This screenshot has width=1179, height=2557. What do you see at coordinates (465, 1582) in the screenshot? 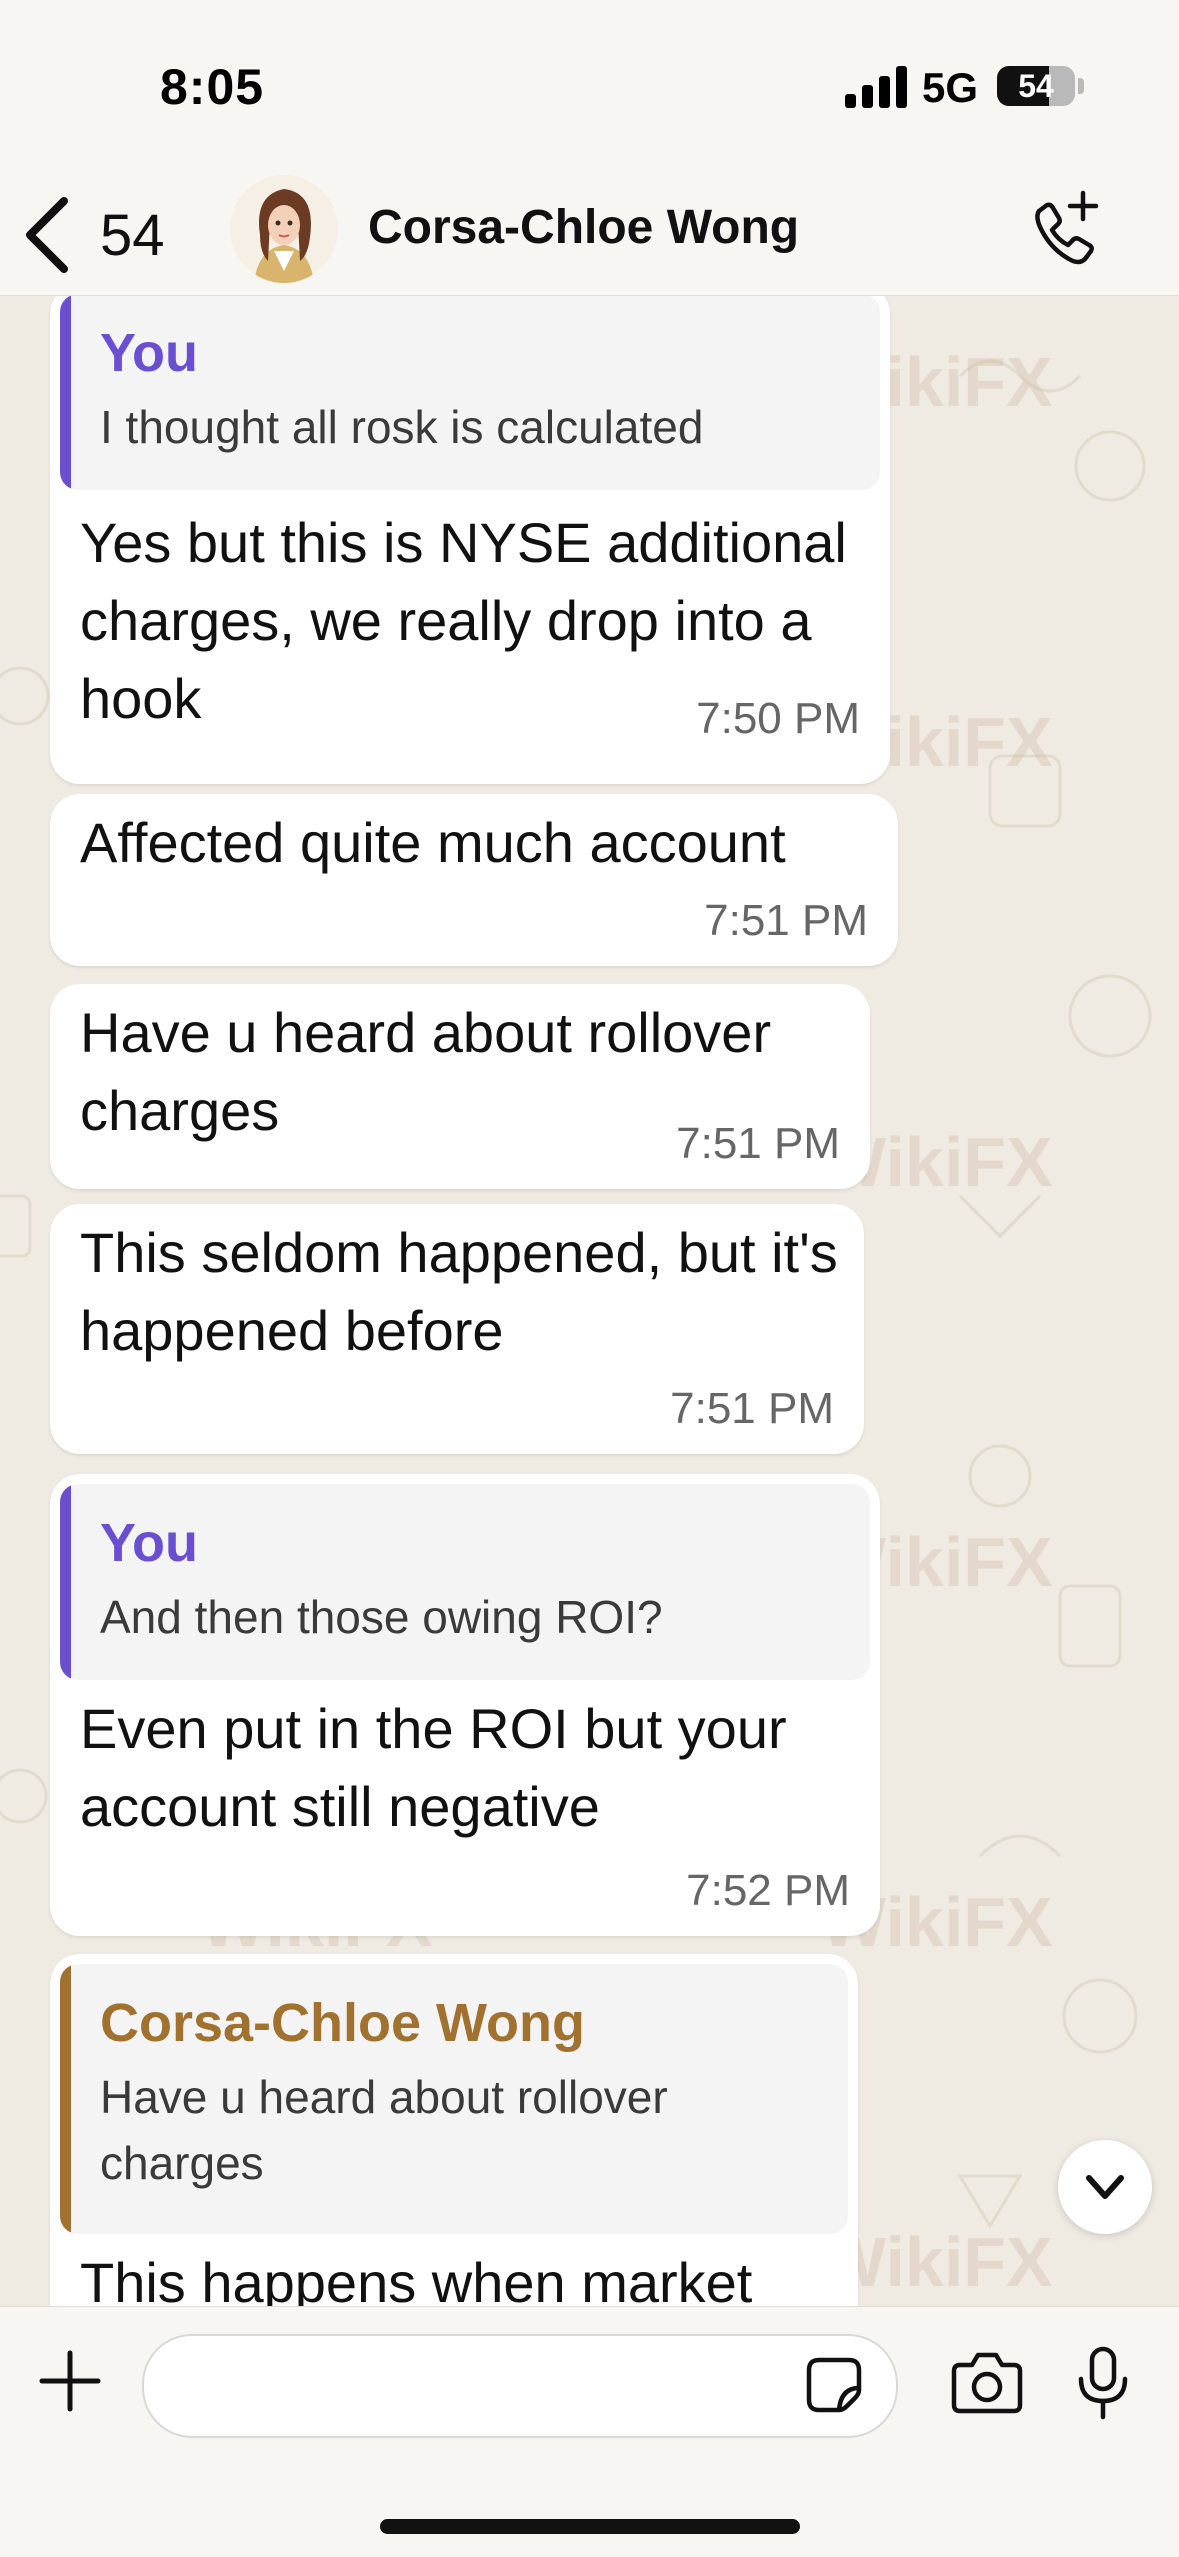
I see `quoted-message: You And then those owing ROI?` at bounding box center [465, 1582].